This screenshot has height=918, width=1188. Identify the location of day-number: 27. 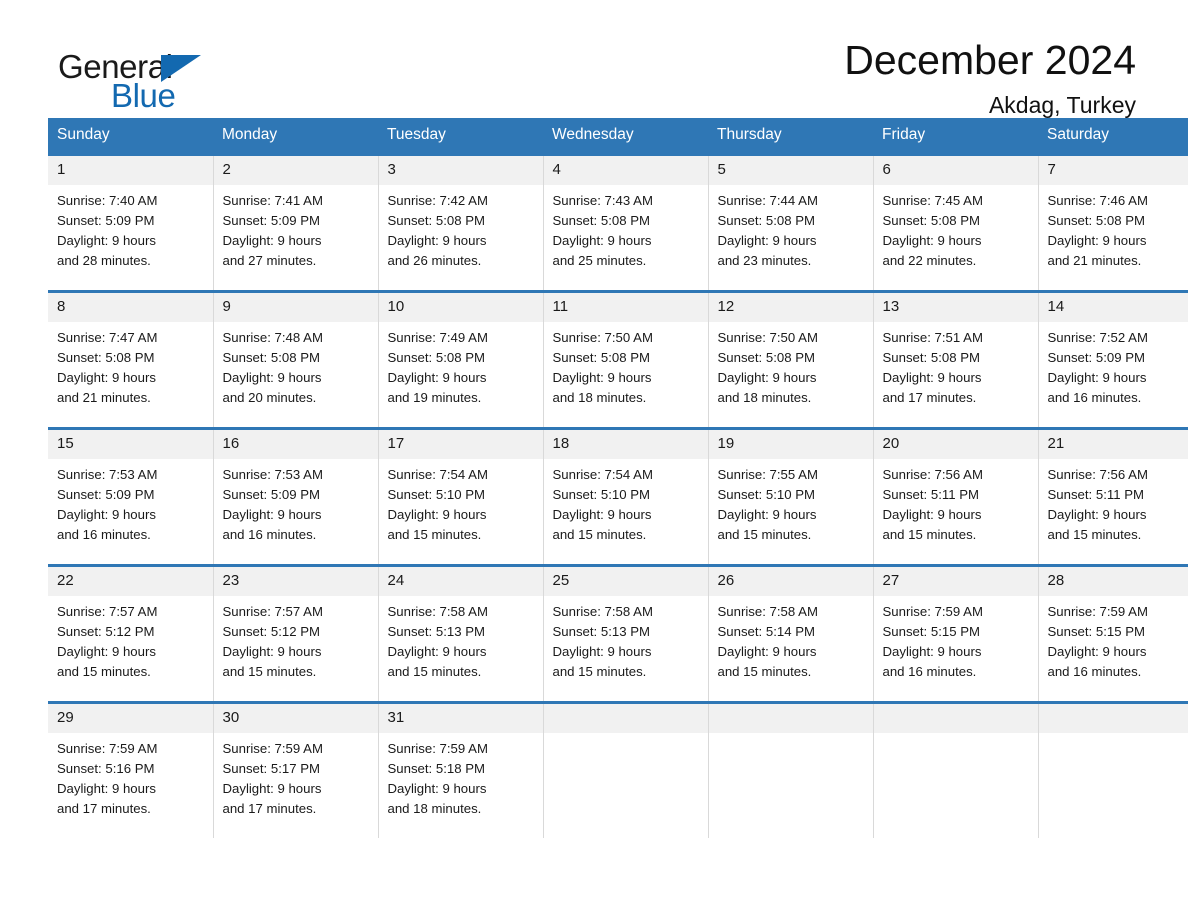
(955, 581).